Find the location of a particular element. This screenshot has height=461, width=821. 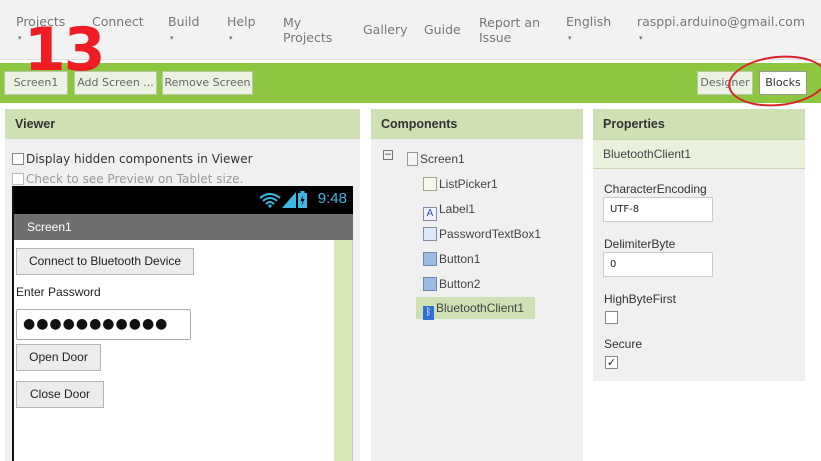

tree-item-screen1: Screen1 is located at coordinates (436, 159).